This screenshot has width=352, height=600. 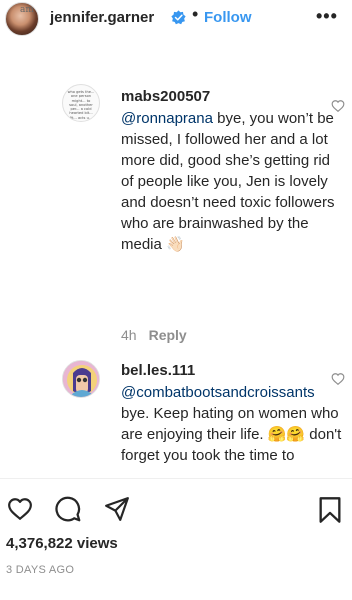 I want to click on avatar, so click(x=81, y=379).